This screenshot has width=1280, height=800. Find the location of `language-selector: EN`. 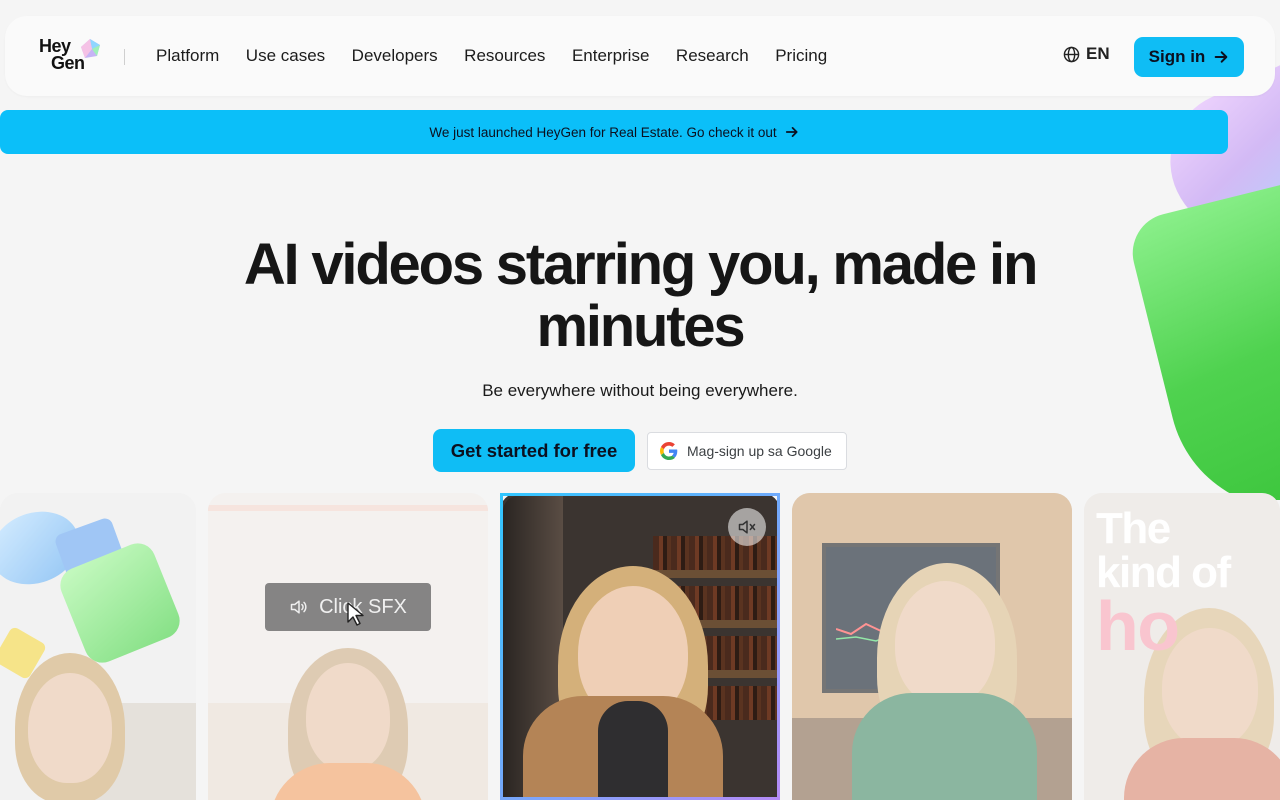

language-selector: EN is located at coordinates (1086, 54).